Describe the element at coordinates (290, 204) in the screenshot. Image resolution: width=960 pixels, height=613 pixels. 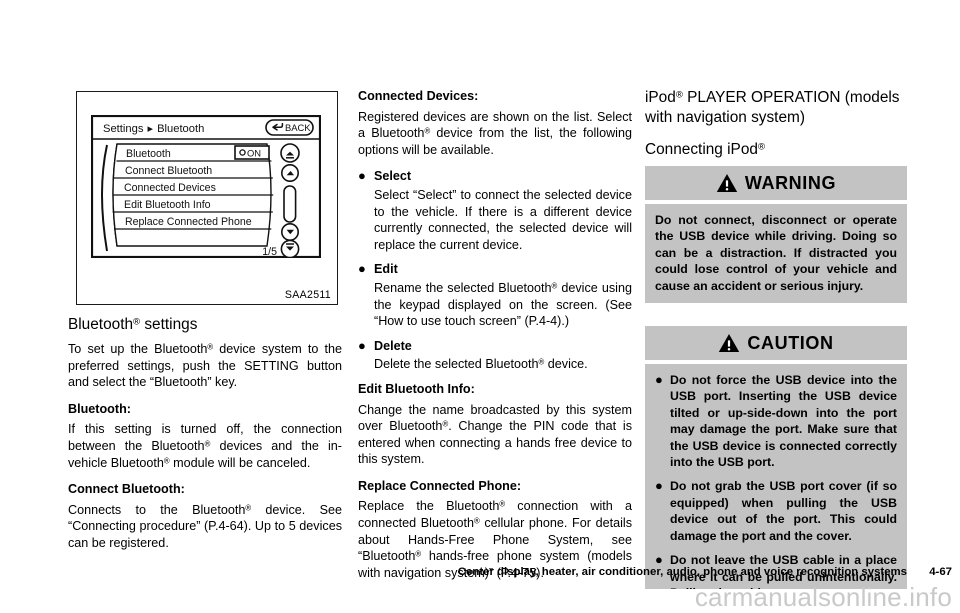
I see `scrollbar-thumb` at that location.